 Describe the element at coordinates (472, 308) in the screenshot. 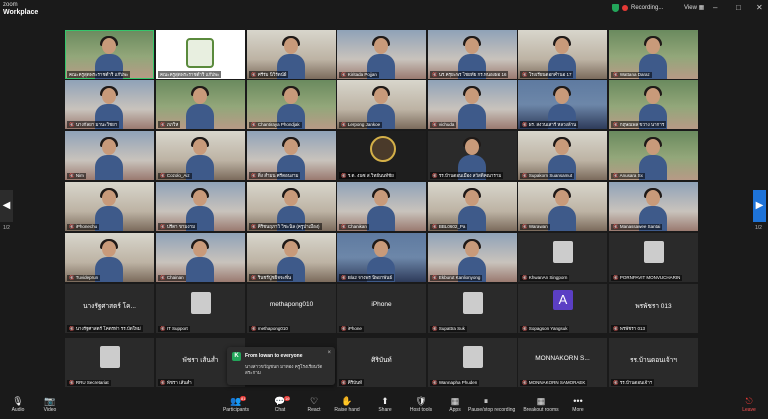

I see `participant-tile: 🔇 Supattra Suk` at that location.